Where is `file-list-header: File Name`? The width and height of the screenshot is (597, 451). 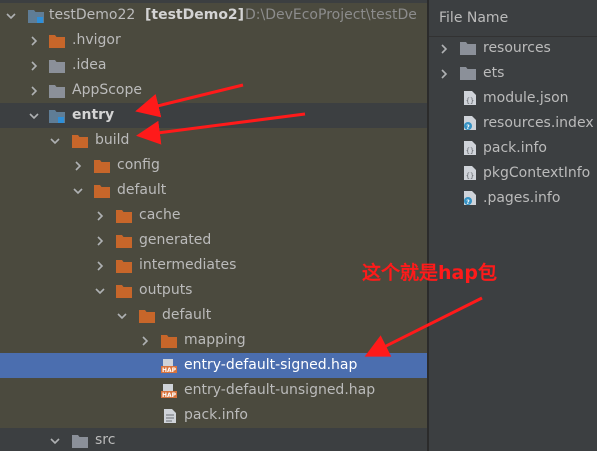 file-list-header: File Name is located at coordinates (513, 18).